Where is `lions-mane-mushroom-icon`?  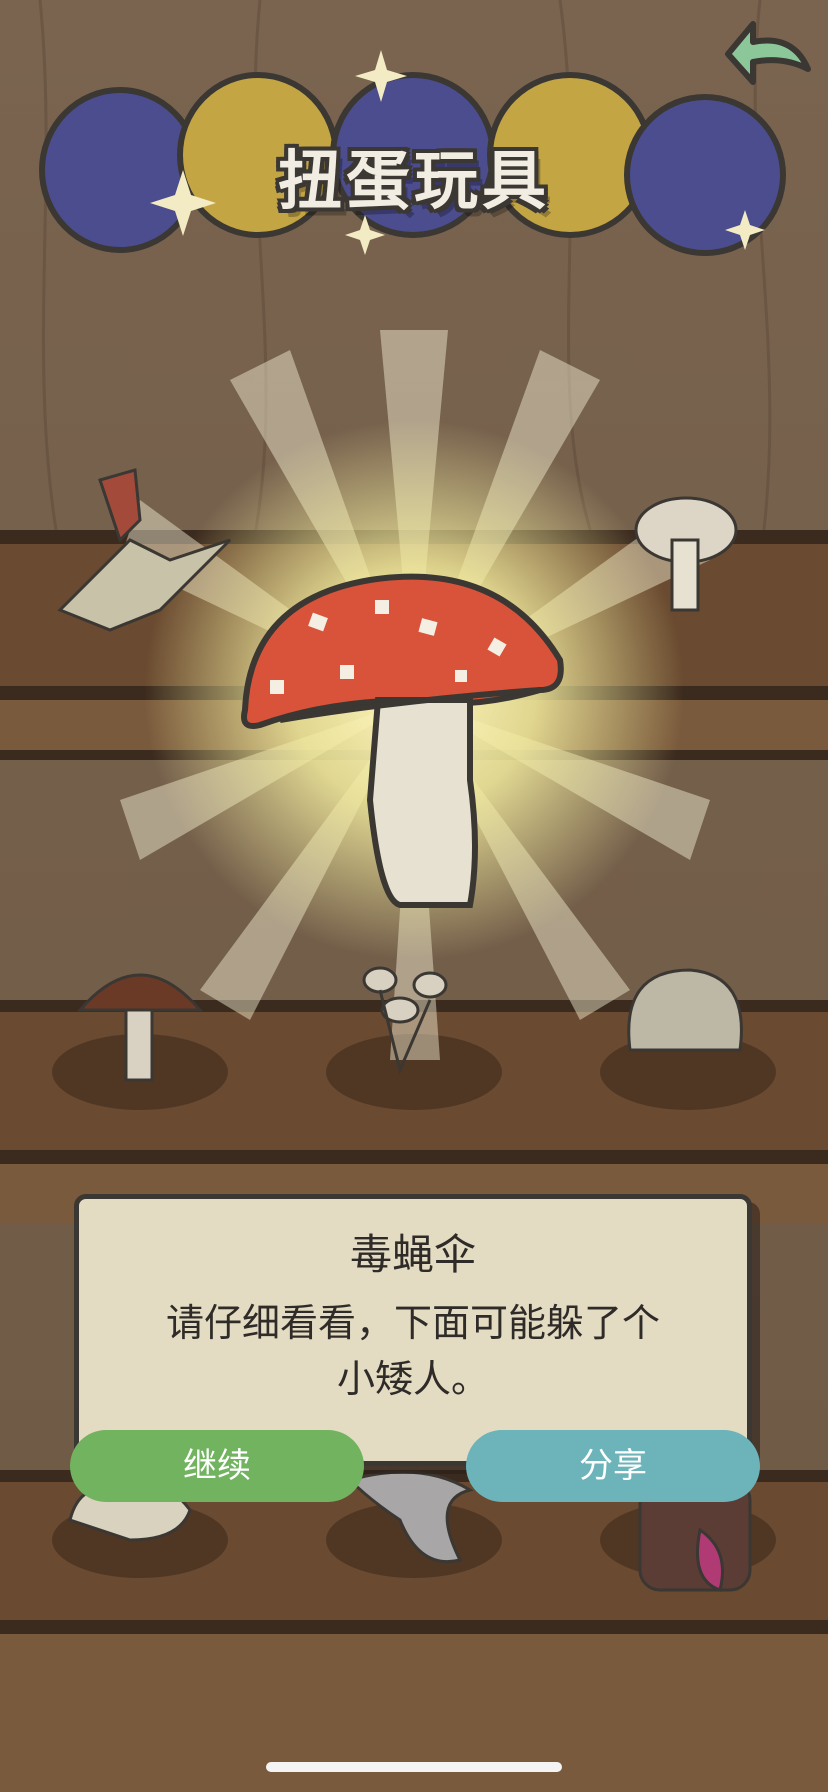 lions-mane-mushroom-icon is located at coordinates (685, 1010).